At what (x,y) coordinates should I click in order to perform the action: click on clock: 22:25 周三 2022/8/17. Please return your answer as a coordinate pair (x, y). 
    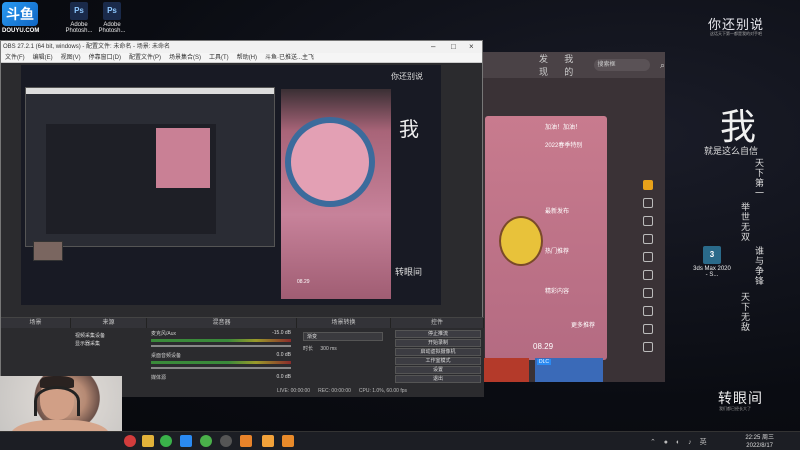
    Looking at the image, I should click on (759, 442).